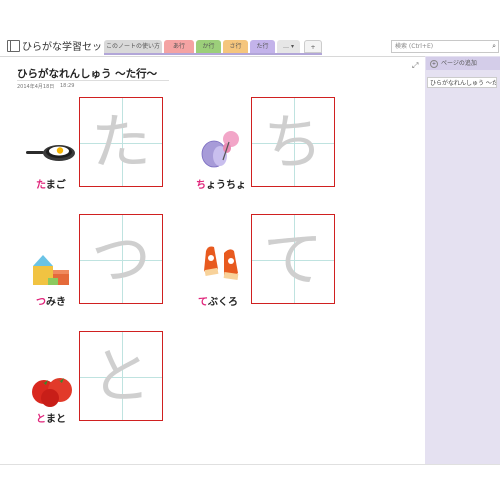  I want to click on page-list-pane, so click(462, 260).